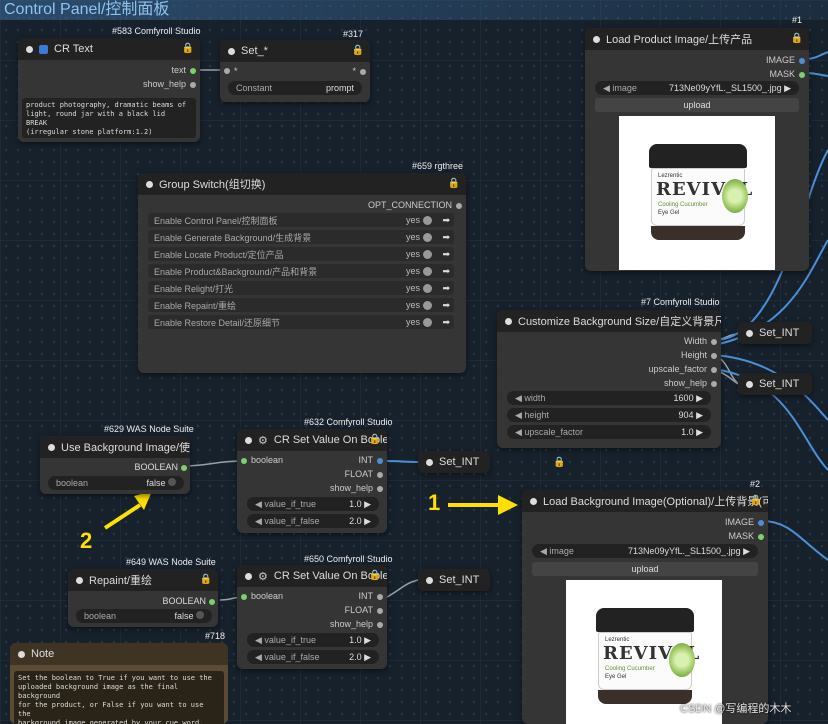 The width and height of the screenshot is (828, 724). I want to click on set-int-node-a: Set_INT, so click(775, 333).